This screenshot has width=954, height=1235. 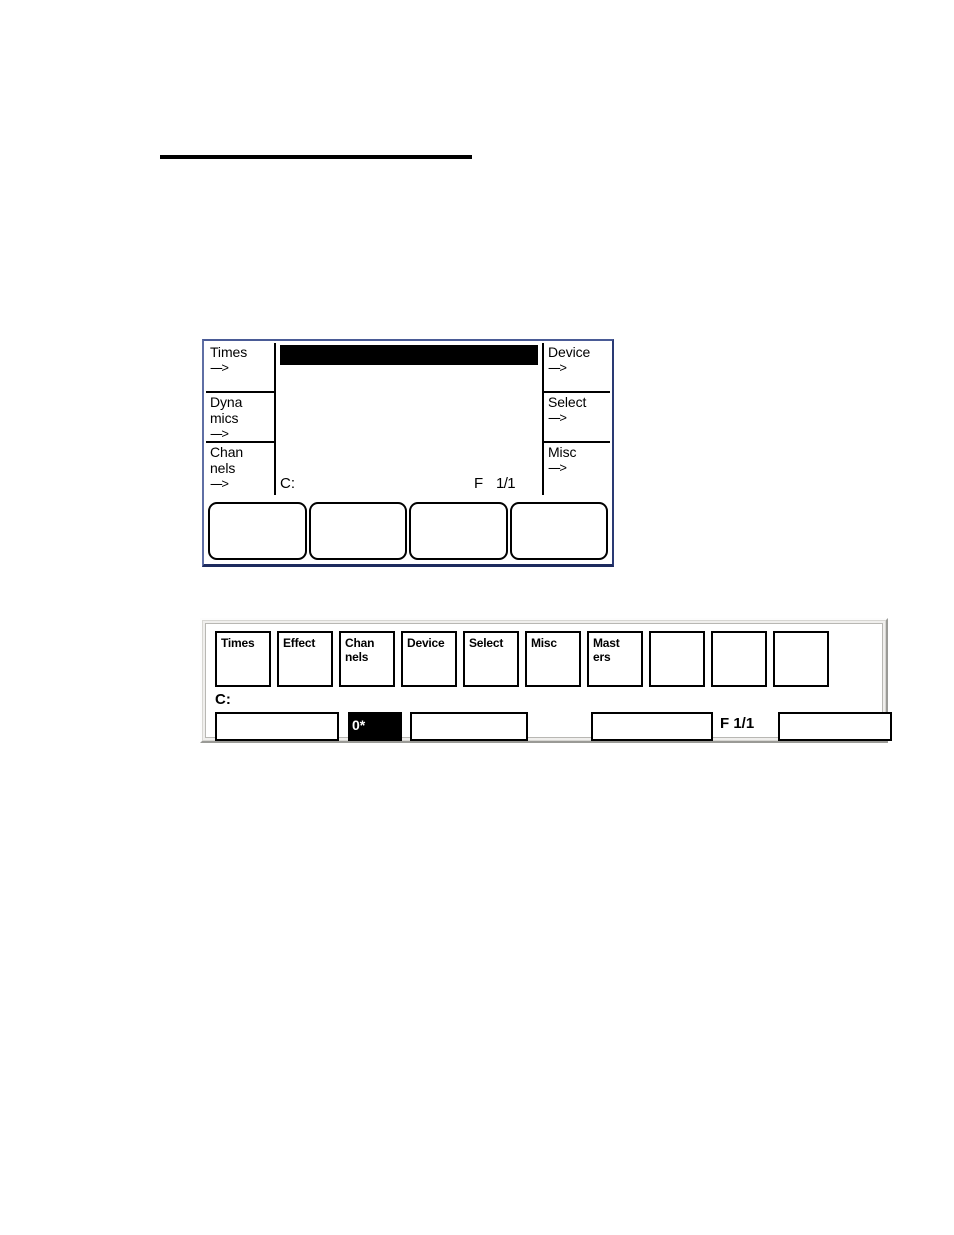 I want to click on lcd-key-select: Select ---->, so click(x=577, y=418).